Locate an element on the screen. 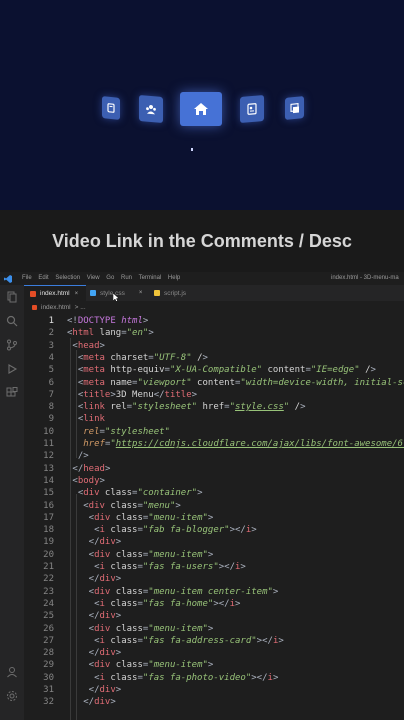  code-line: 20 <div class="menu-item"> is located at coordinates (214, 555).